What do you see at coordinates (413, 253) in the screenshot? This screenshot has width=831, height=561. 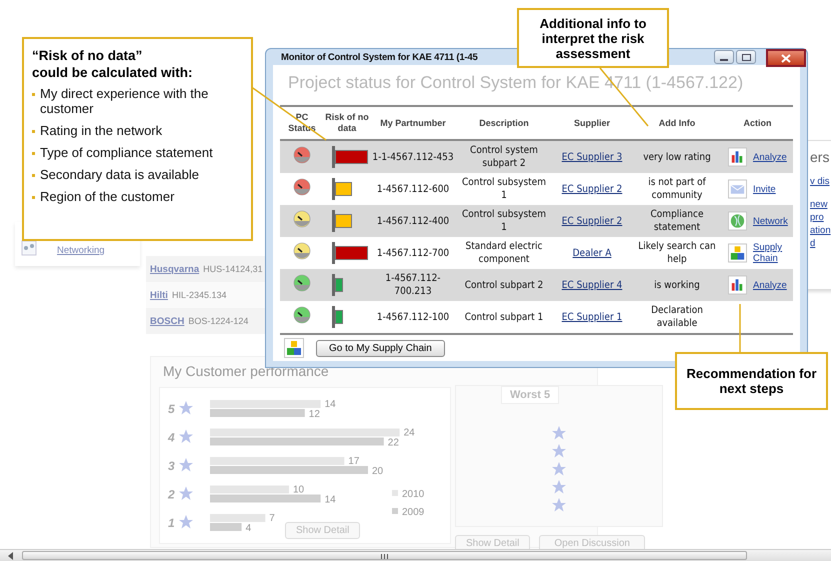 I see `table-cell: 1-4567.112-700` at bounding box center [413, 253].